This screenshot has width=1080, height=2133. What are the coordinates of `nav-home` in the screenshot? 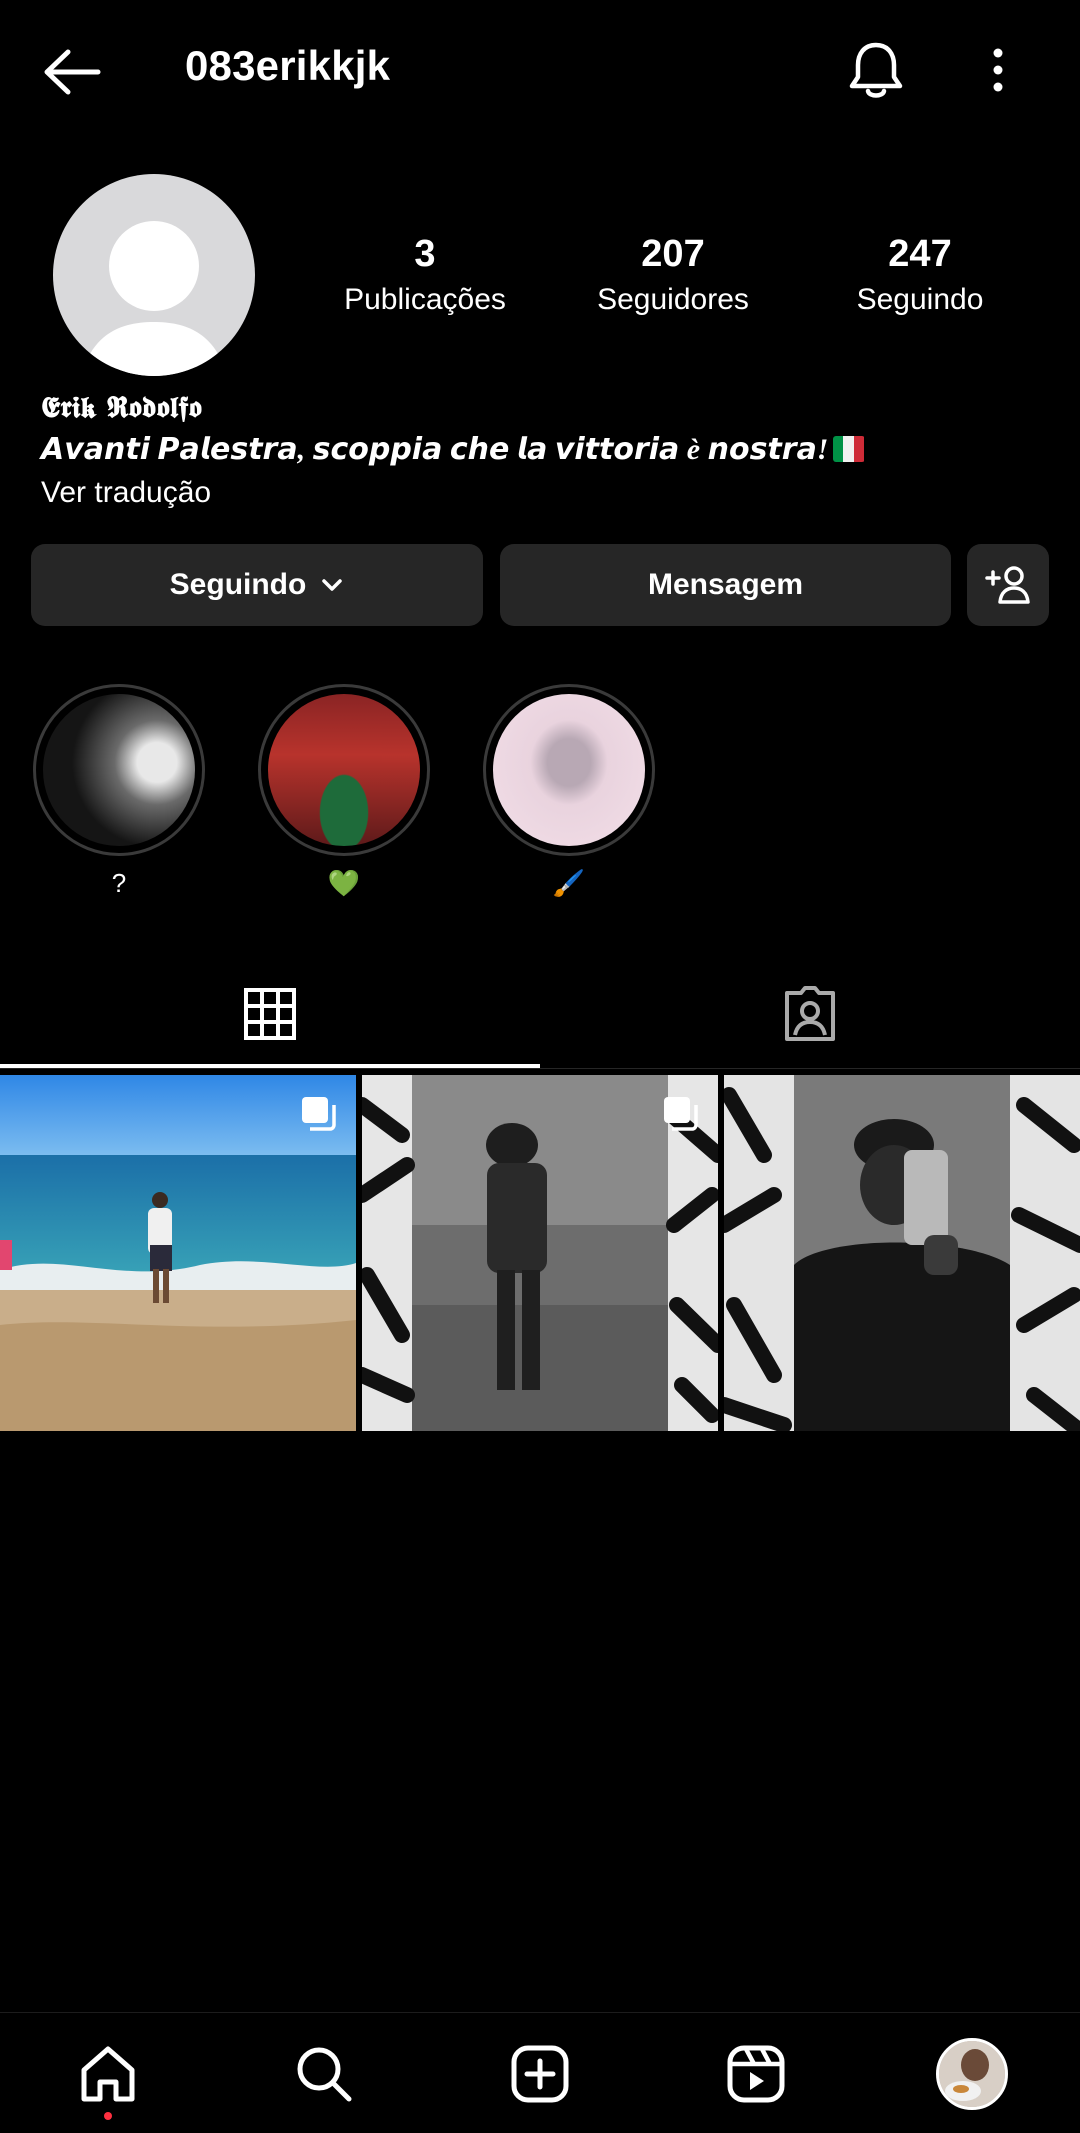 It's located at (108, 2074).